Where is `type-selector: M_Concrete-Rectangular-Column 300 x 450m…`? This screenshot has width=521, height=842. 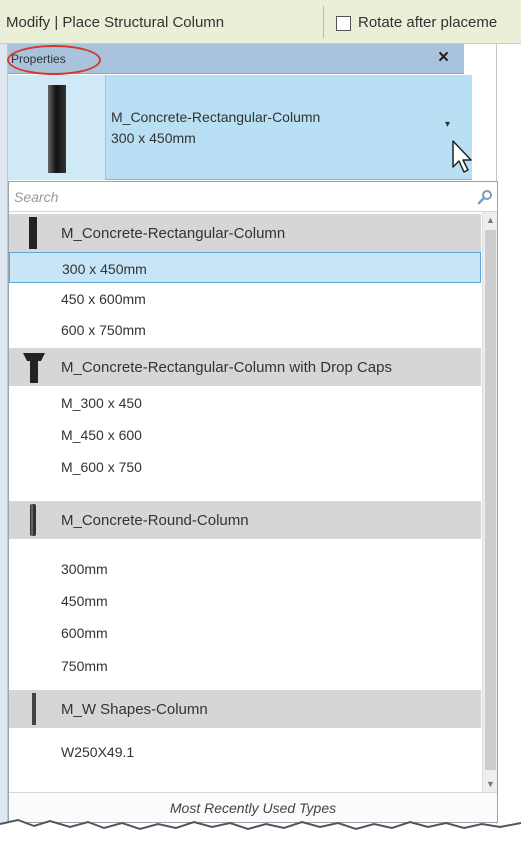 type-selector: M_Concrete-Rectangular-Column 300 x 450m… is located at coordinates (240, 127).